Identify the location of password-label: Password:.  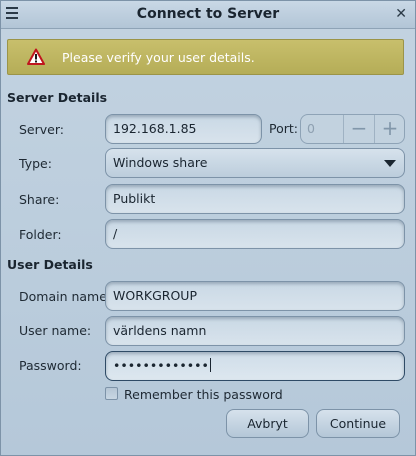
(50, 365).